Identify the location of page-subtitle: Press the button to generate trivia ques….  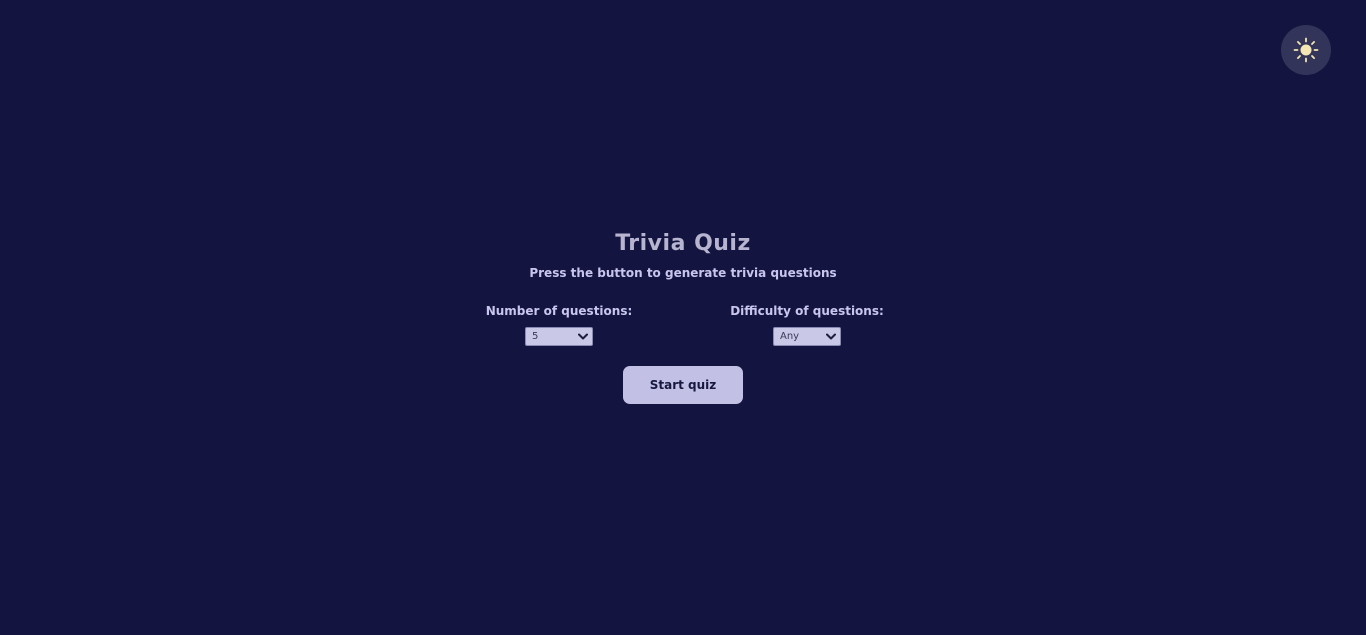
(683, 273).